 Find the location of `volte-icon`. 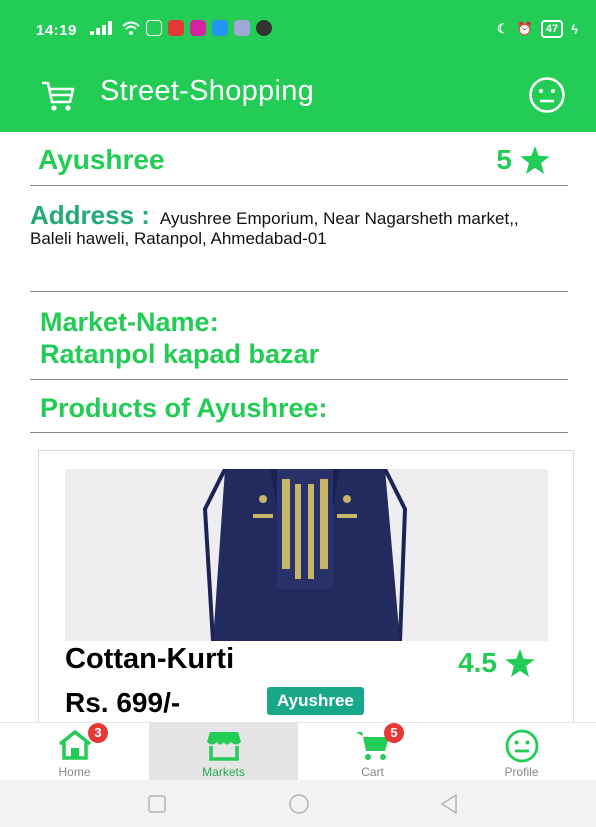

volte-icon is located at coordinates (154, 28).